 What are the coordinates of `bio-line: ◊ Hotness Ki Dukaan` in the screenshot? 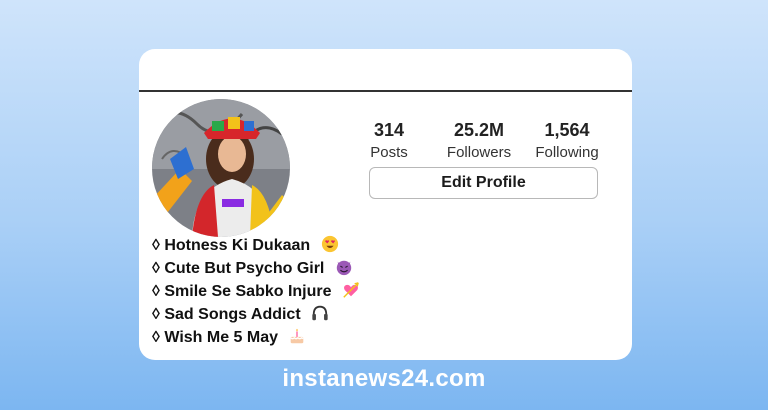 It's located at (256, 245).